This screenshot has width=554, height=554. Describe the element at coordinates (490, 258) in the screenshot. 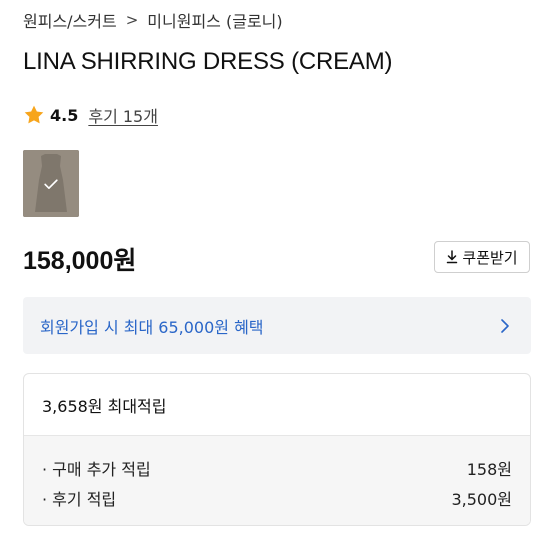

I see `coupon-button-label: 쿠폰받기` at that location.